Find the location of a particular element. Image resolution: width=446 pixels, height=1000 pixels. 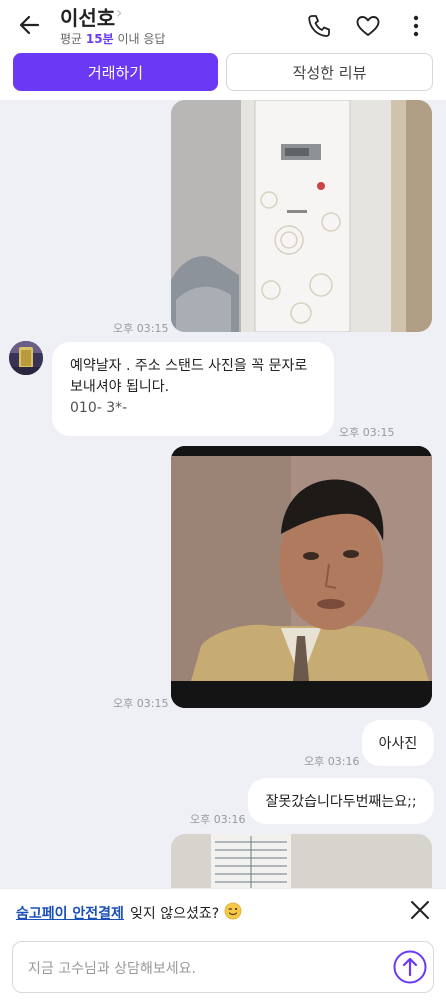

safe-payment-link: 숨고페이 안전결제 is located at coordinates (70, 913).